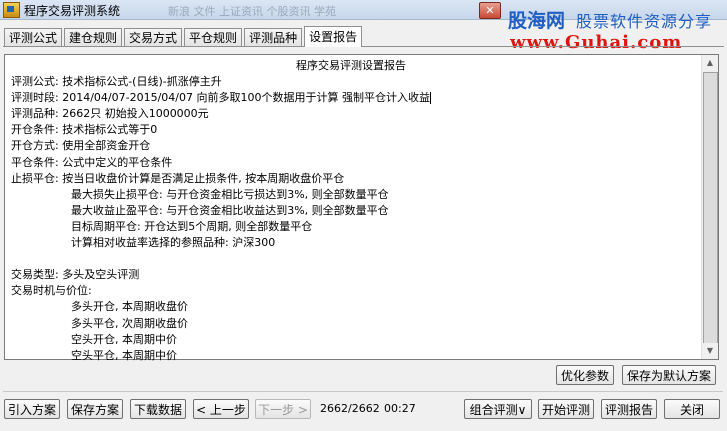 This screenshot has width=727, height=431. I want to click on report-title: 程序交易评测设置报告, so click(351, 65).